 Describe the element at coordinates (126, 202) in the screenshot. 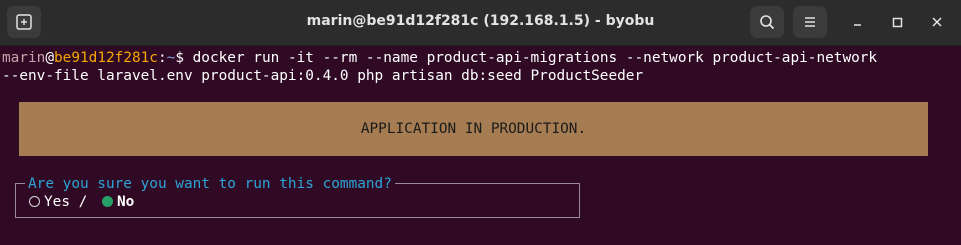

I see `option-no-label: No` at that location.